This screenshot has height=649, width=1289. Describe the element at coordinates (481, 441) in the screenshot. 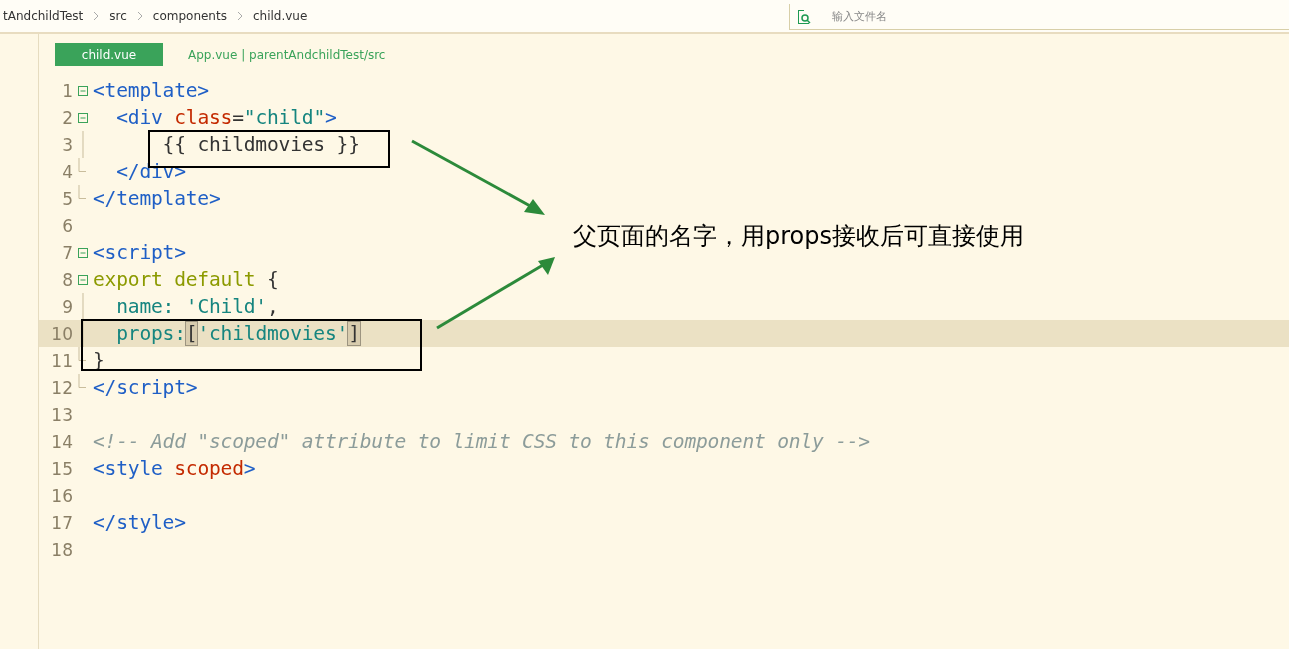

I see `code-line: <!-- Add "scoped" attribute to limit CSS to this component only -->` at that location.